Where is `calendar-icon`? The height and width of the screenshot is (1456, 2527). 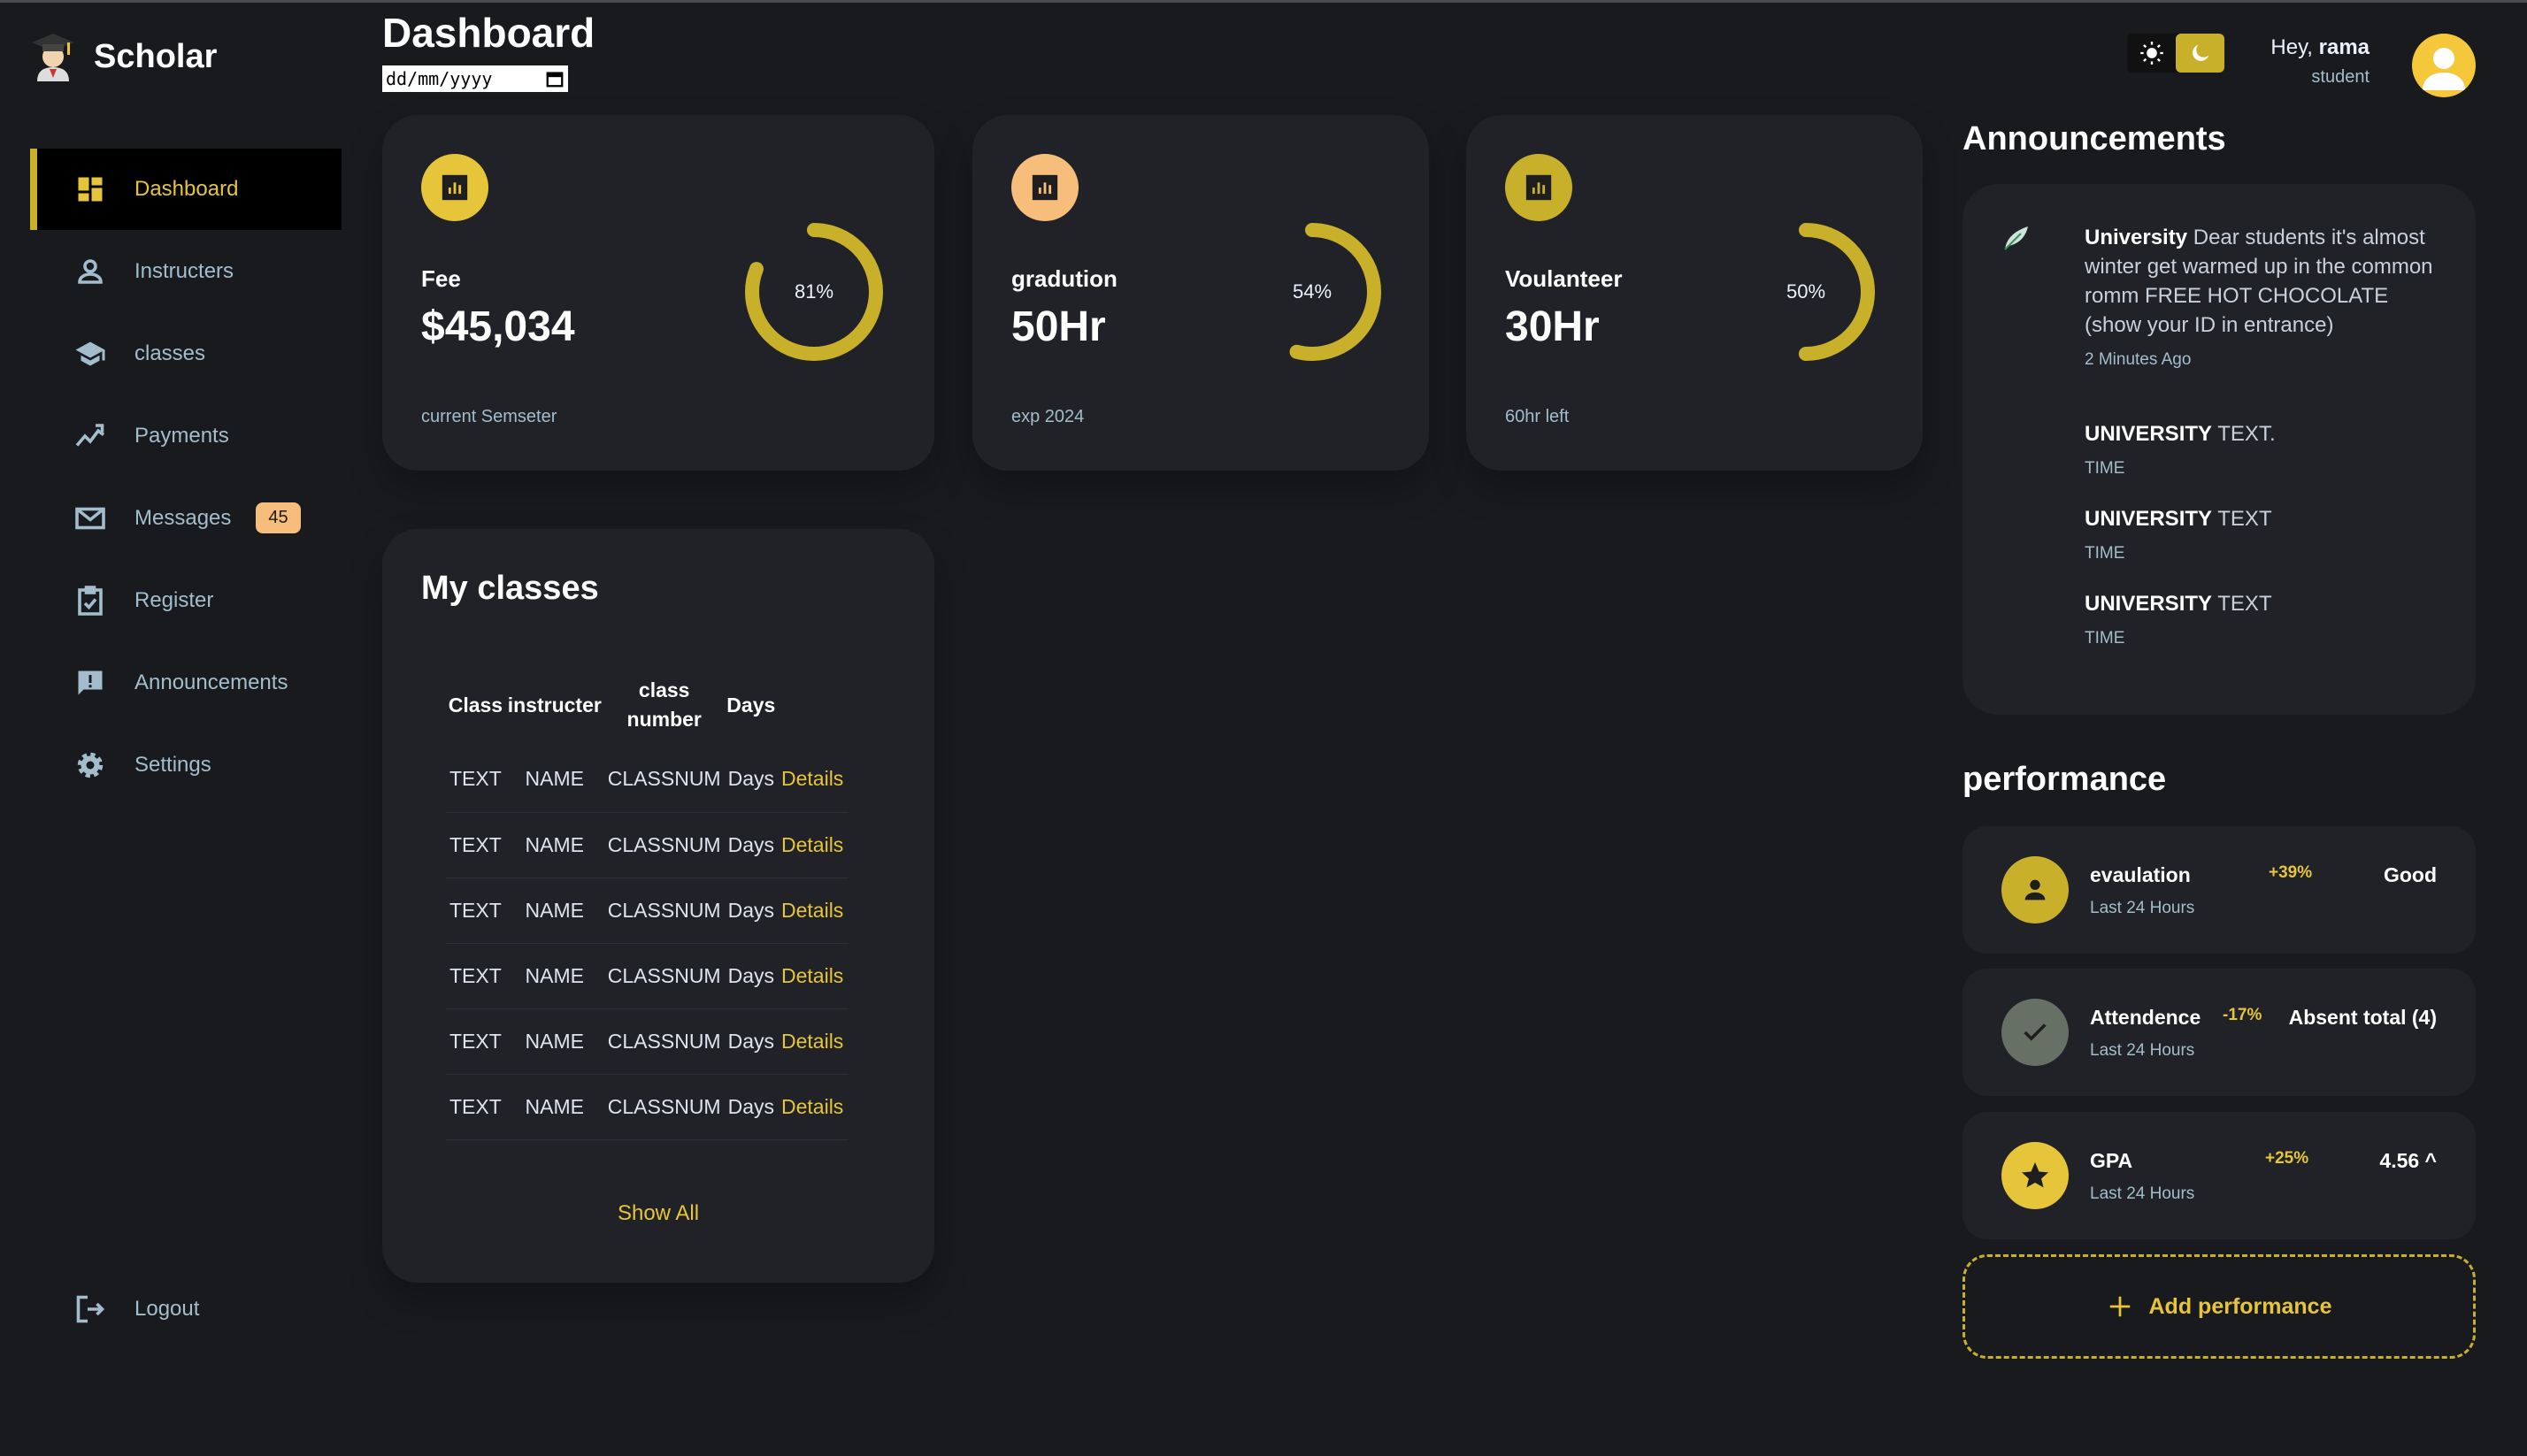 calendar-icon is located at coordinates (555, 78).